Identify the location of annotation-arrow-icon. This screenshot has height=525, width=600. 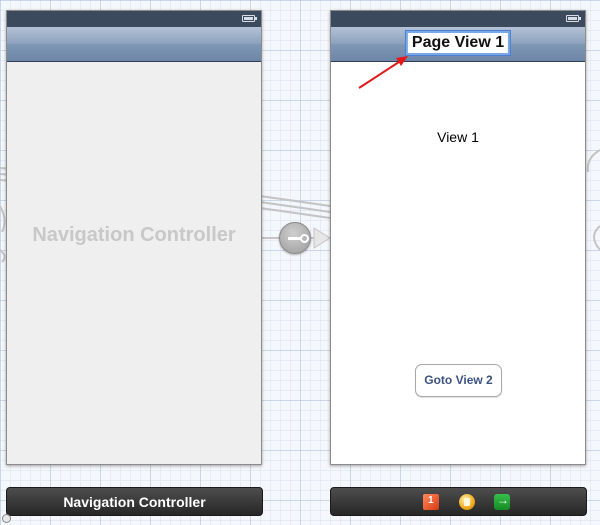
(383, 72).